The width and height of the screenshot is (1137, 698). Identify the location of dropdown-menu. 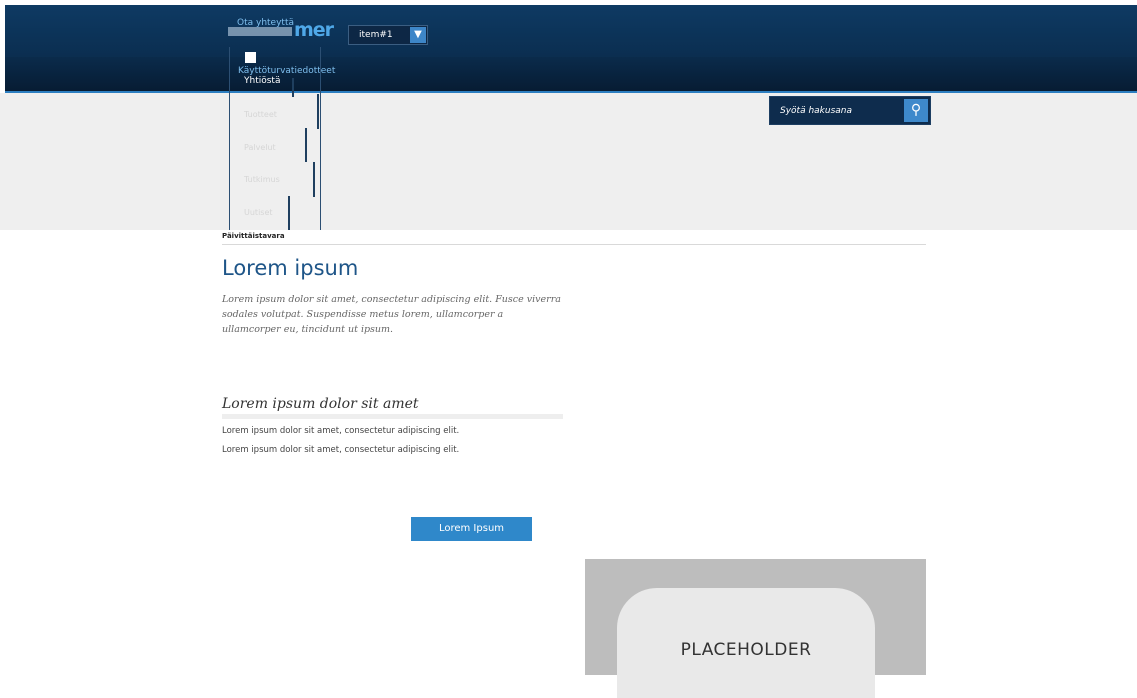
(275, 138).